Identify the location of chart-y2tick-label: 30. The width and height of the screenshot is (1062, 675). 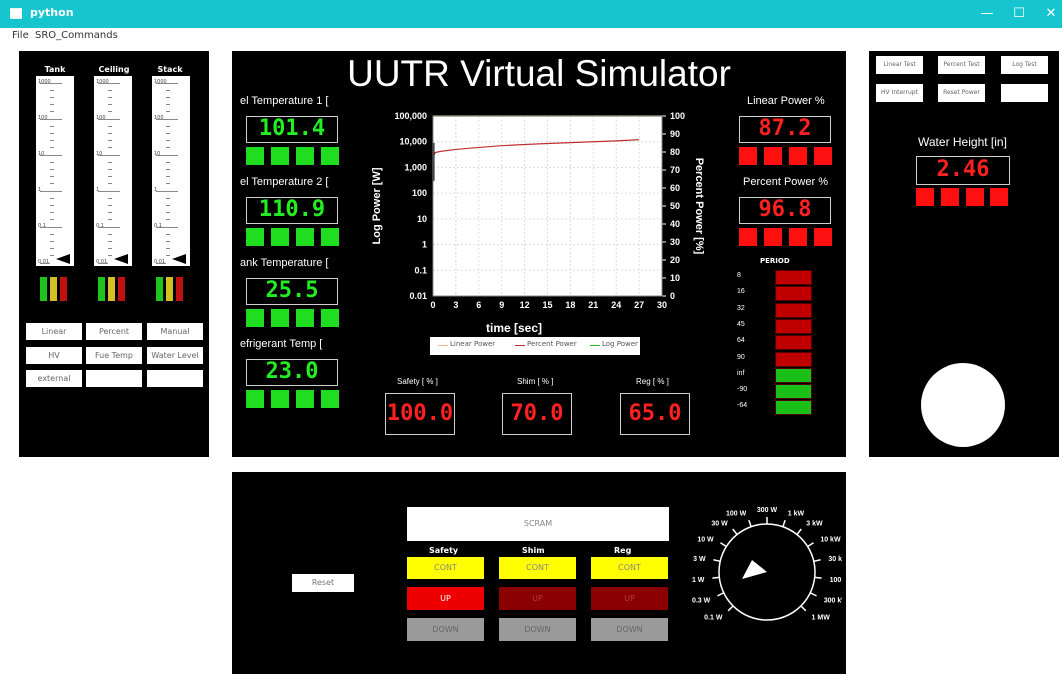
(675, 242).